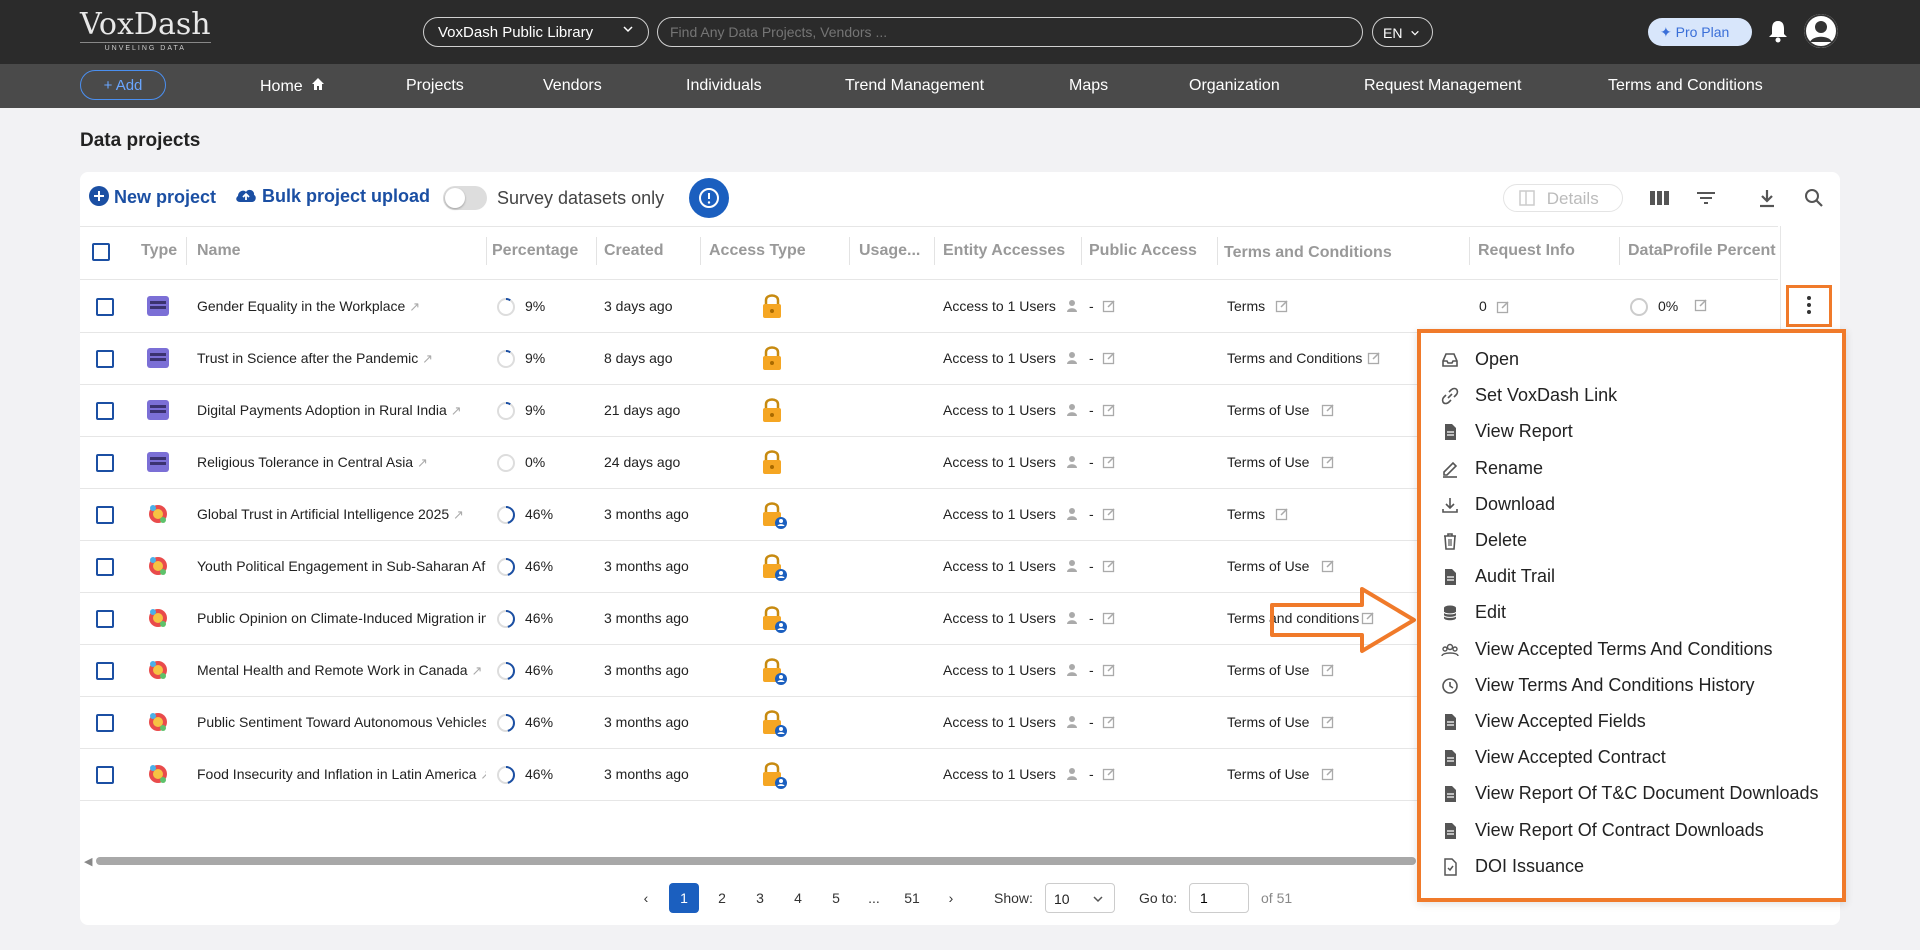 The width and height of the screenshot is (1920, 950). I want to click on page-button: 2, so click(722, 898).